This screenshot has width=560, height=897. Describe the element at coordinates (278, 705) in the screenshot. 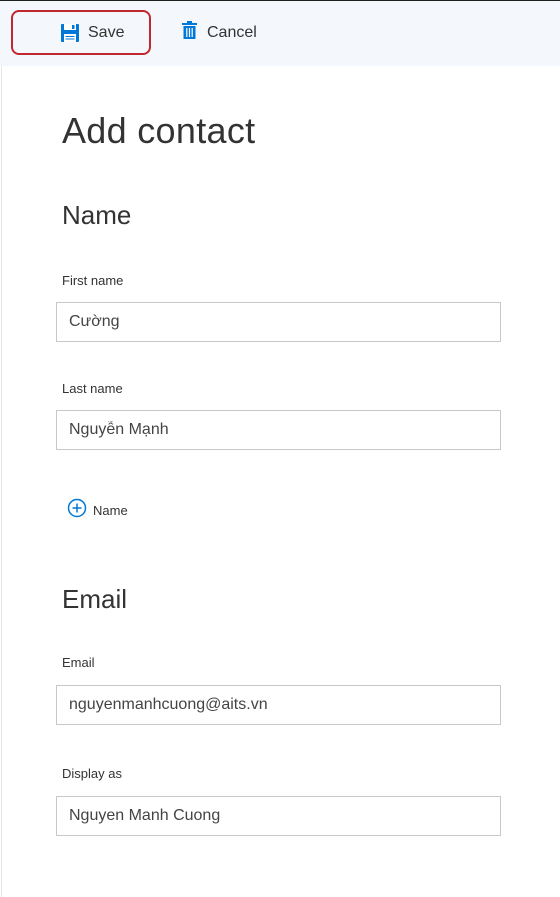

I see `email-field` at that location.